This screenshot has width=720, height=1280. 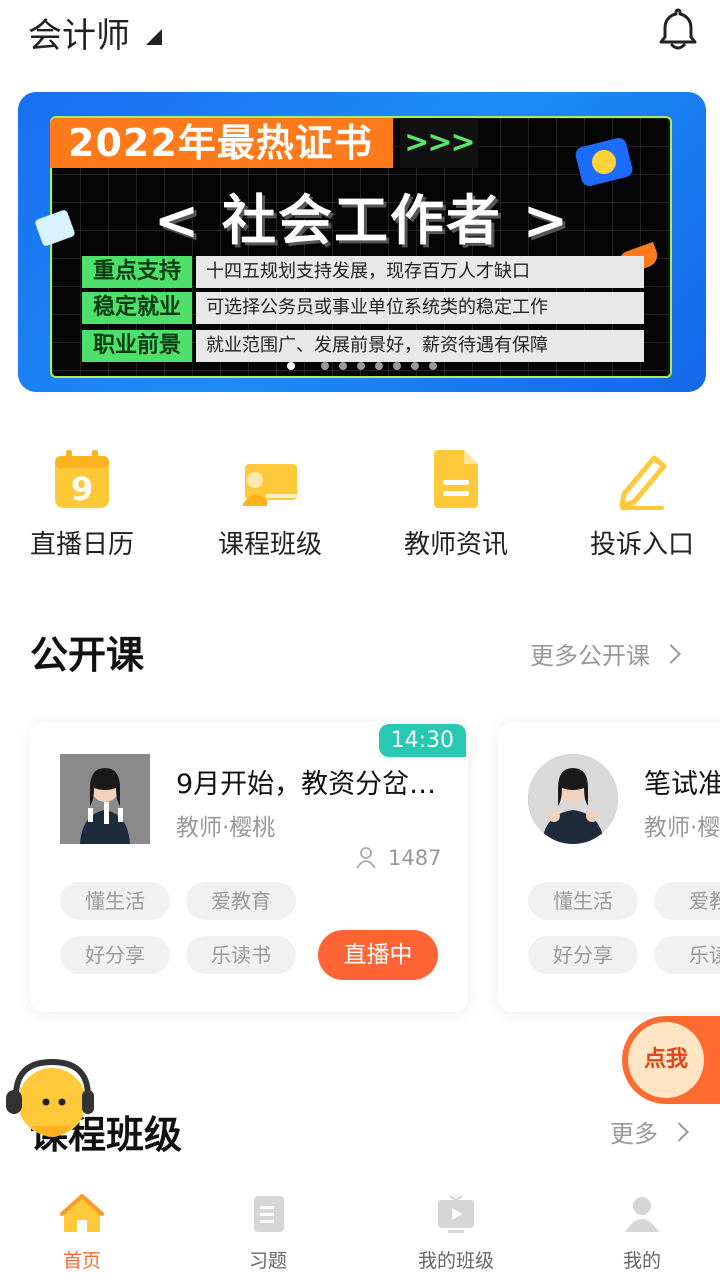 I want to click on video-class-icon, so click(x=456, y=1214).